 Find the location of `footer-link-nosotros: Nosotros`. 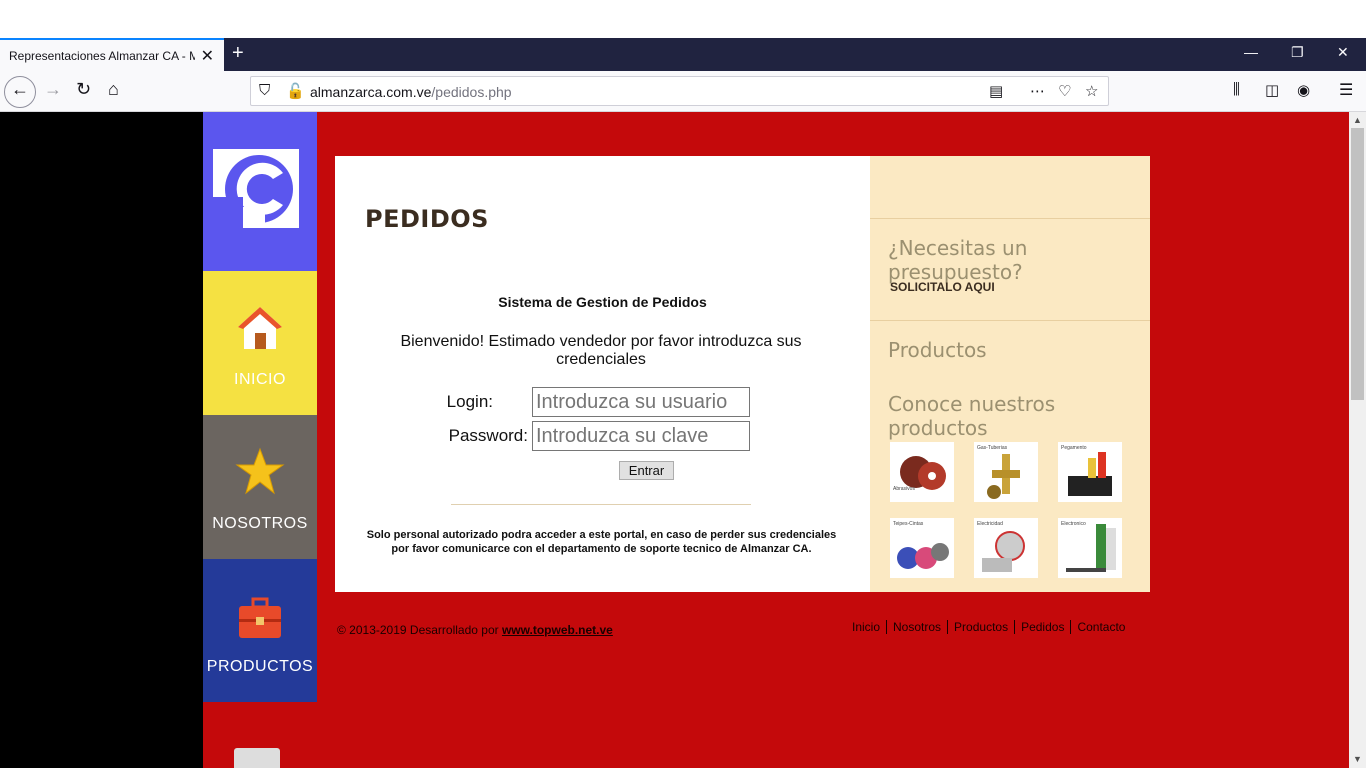

footer-link-nosotros: Nosotros is located at coordinates (918, 627).